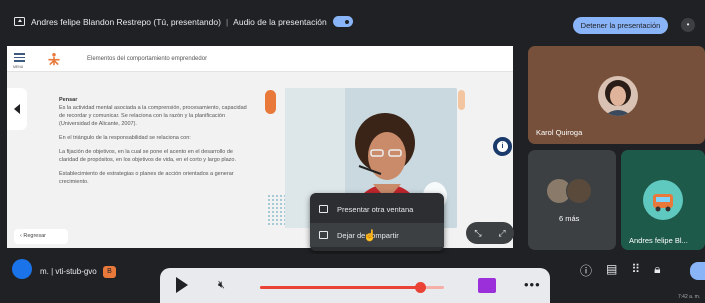 The image size is (705, 303). What do you see at coordinates (620, 25) in the screenshot?
I see `stop-presenting-button: Detener la presentación` at bounding box center [620, 25].